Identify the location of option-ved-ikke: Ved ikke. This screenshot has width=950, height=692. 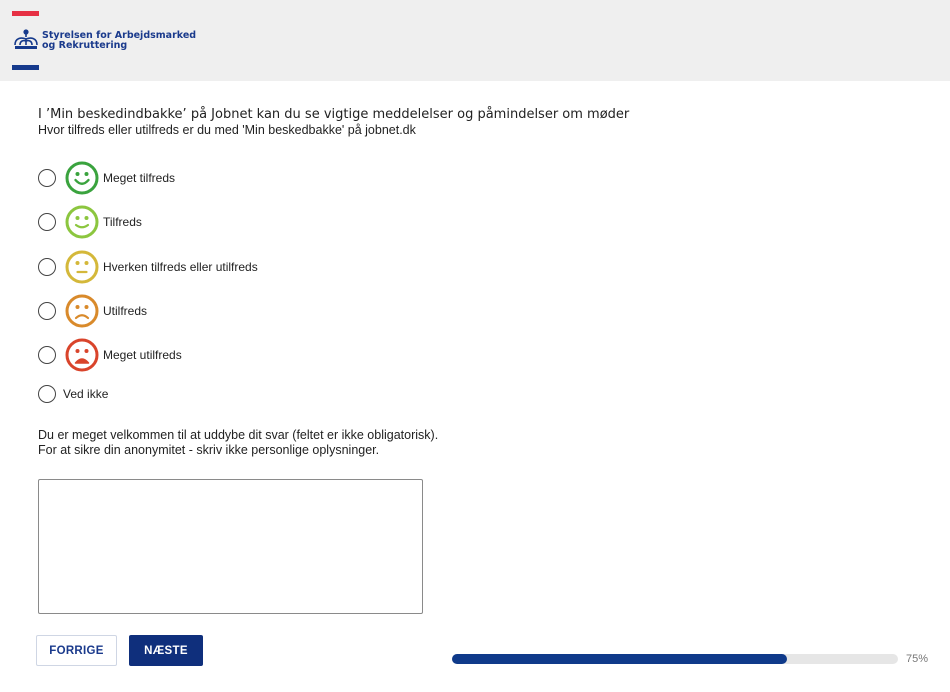
(73, 394).